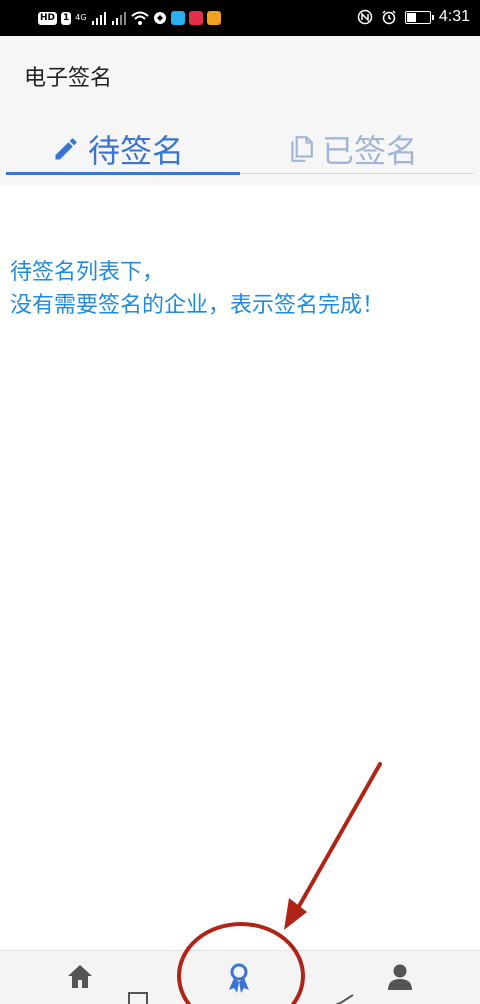  I want to click on square-icon, so click(138, 998).